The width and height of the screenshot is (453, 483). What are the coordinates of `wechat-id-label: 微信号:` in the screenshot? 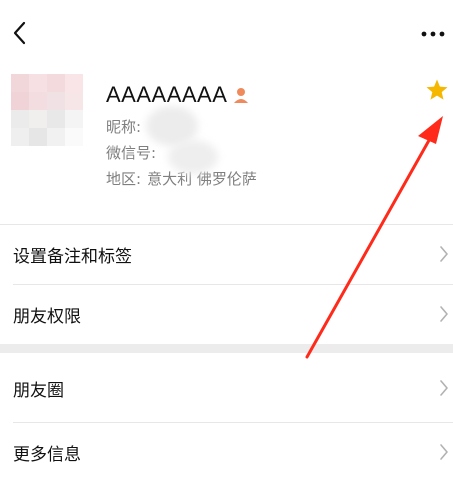 It's located at (131, 153).